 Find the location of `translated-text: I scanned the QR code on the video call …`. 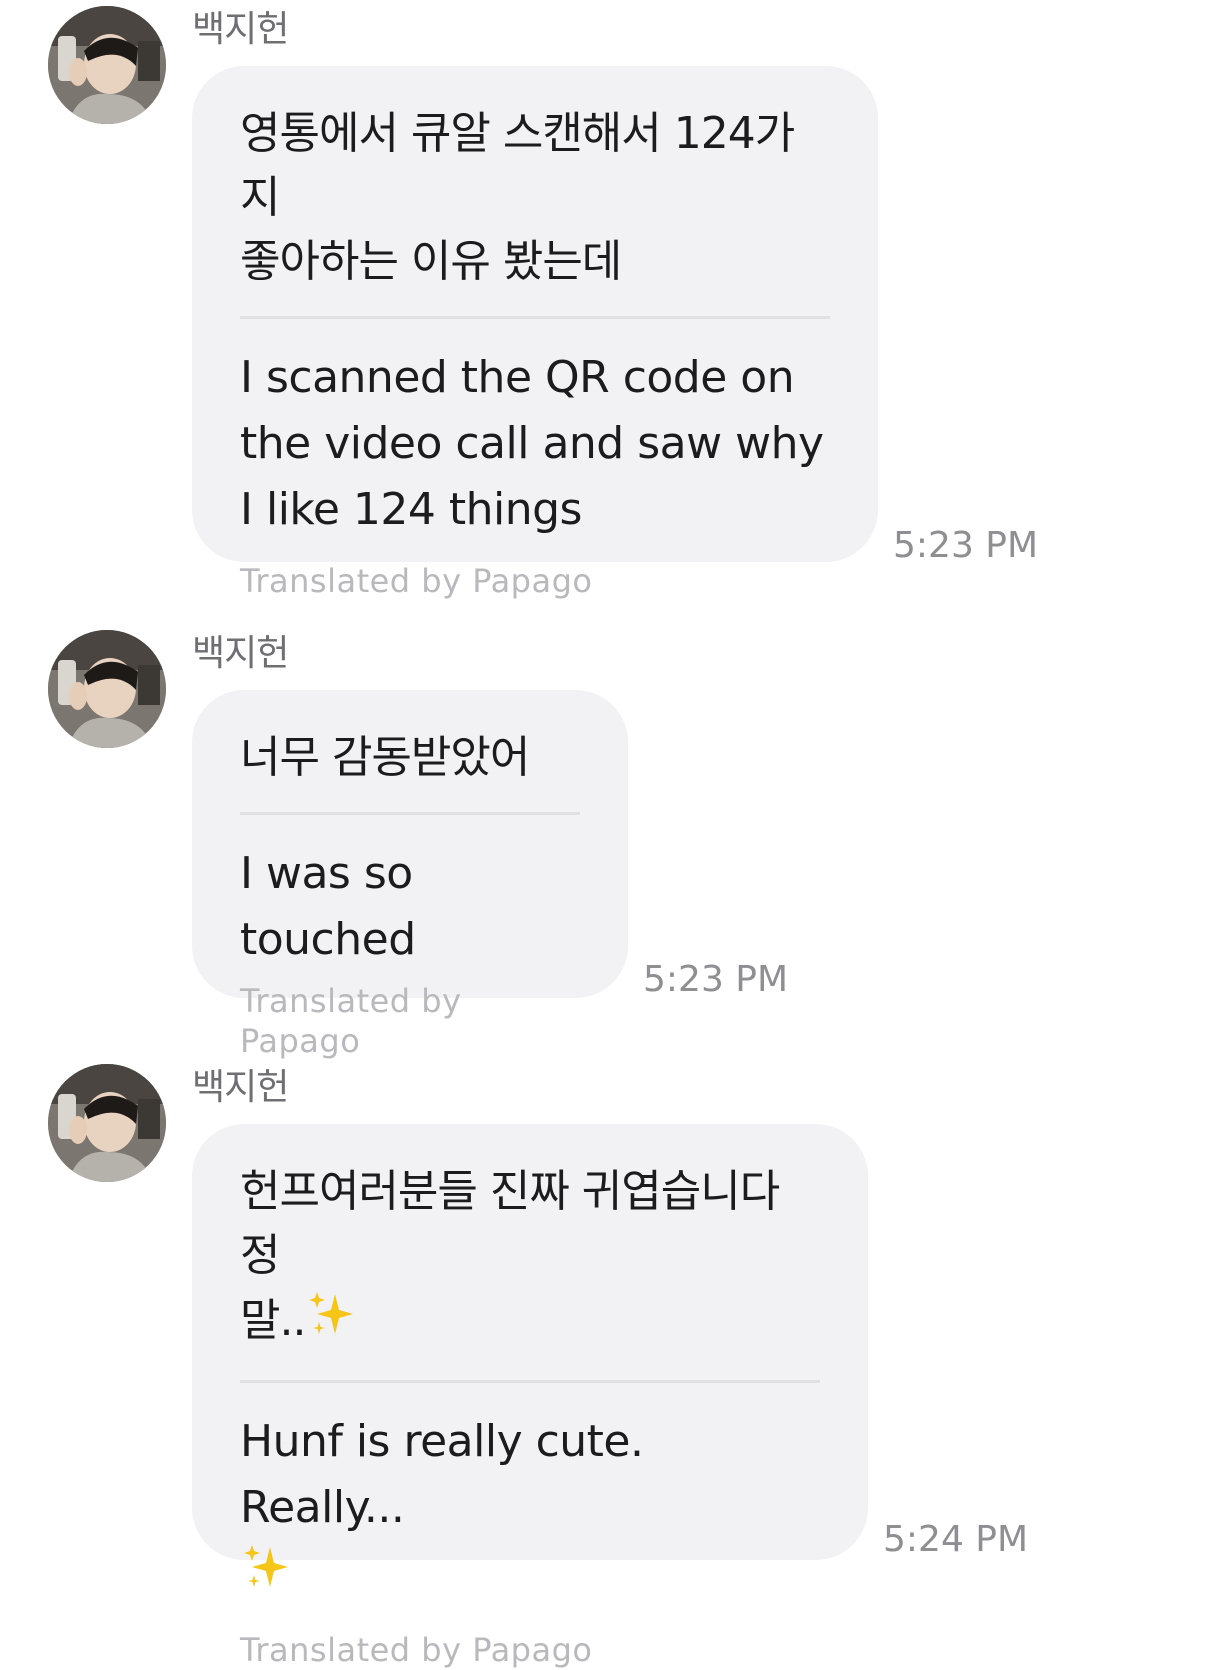

translated-text: I scanned the QR code on the video call … is located at coordinates (532, 443).